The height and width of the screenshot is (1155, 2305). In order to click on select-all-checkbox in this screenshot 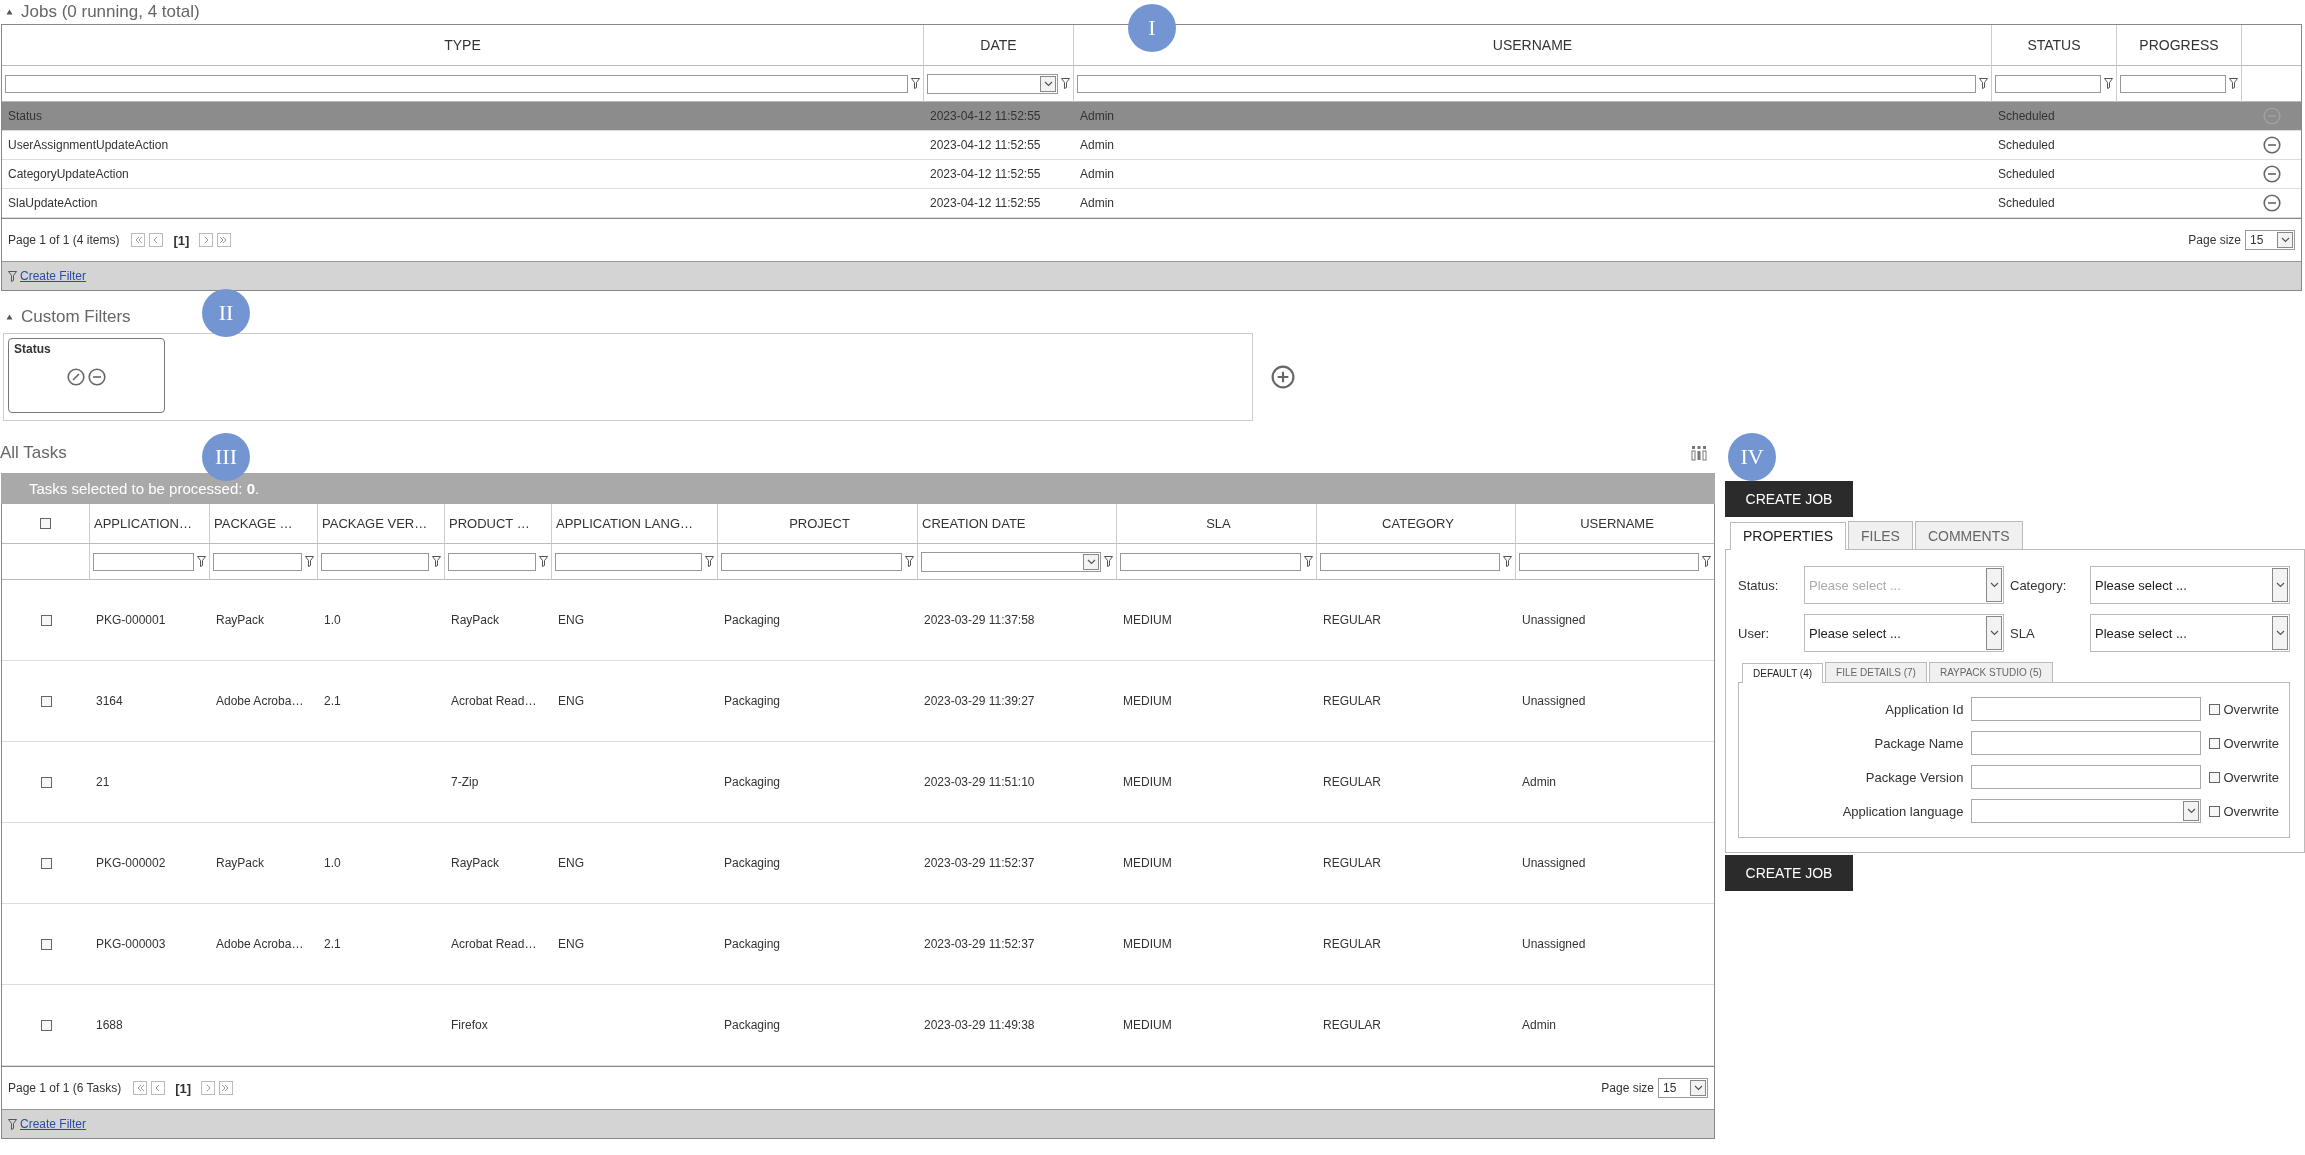, I will do `click(45, 523)`.